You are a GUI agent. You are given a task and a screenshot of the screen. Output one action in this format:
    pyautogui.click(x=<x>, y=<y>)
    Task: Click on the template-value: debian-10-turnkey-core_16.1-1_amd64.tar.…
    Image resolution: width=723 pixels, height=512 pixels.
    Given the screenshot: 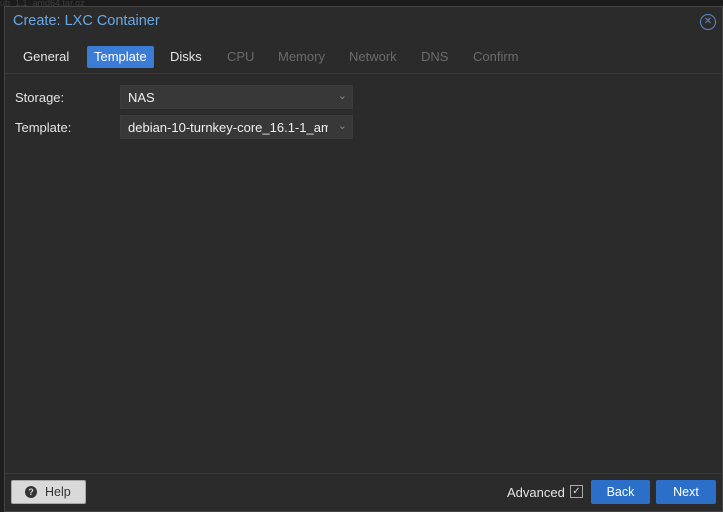 What is the action you would take?
    pyautogui.click(x=228, y=127)
    